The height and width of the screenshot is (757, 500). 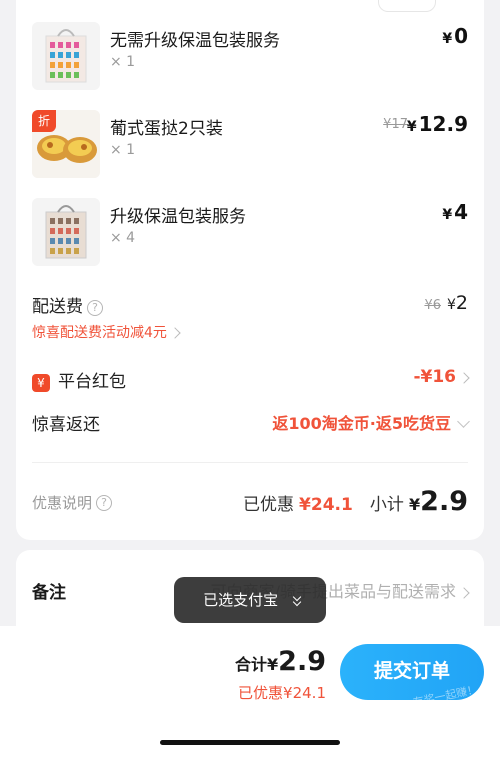 I want to click on order-summary: 优惠说明? 已优惠 ¥24.1 小计 ¥2.9, so click(x=250, y=504).